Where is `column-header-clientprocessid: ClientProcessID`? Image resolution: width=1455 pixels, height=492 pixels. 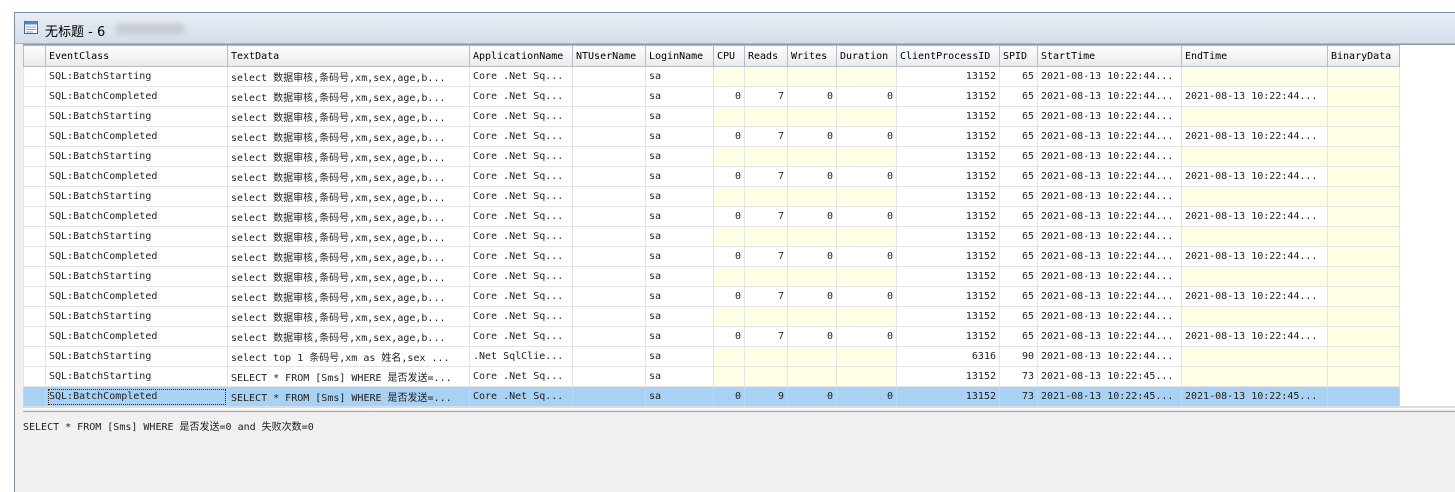 column-header-clientprocessid: ClientProcessID is located at coordinates (948, 56).